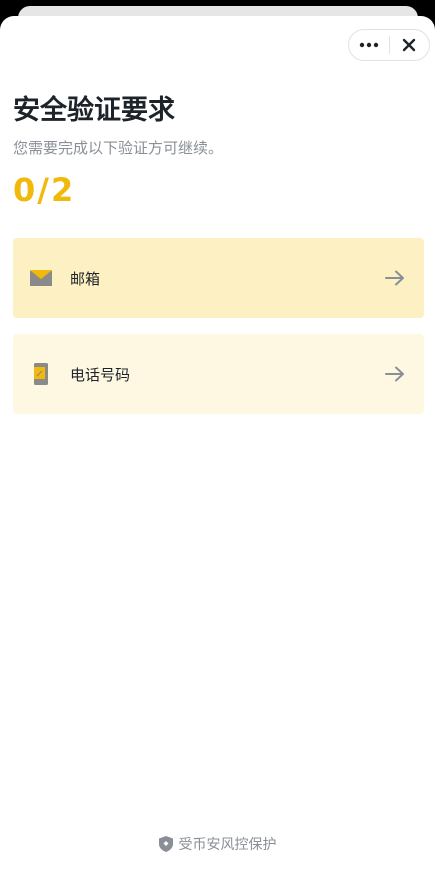 This screenshot has height=876, width=435. What do you see at coordinates (218, 374) in the screenshot?
I see `phone-verification-option: 电话号码` at bounding box center [218, 374].